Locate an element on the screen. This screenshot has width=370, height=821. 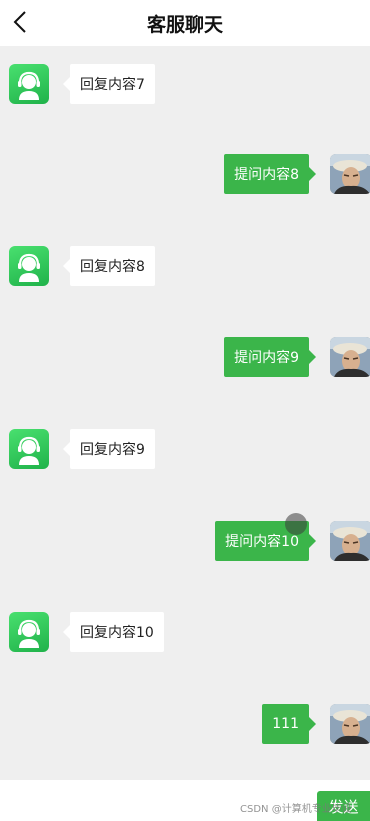
message-row: 提问内容8 is located at coordinates (185, 176).